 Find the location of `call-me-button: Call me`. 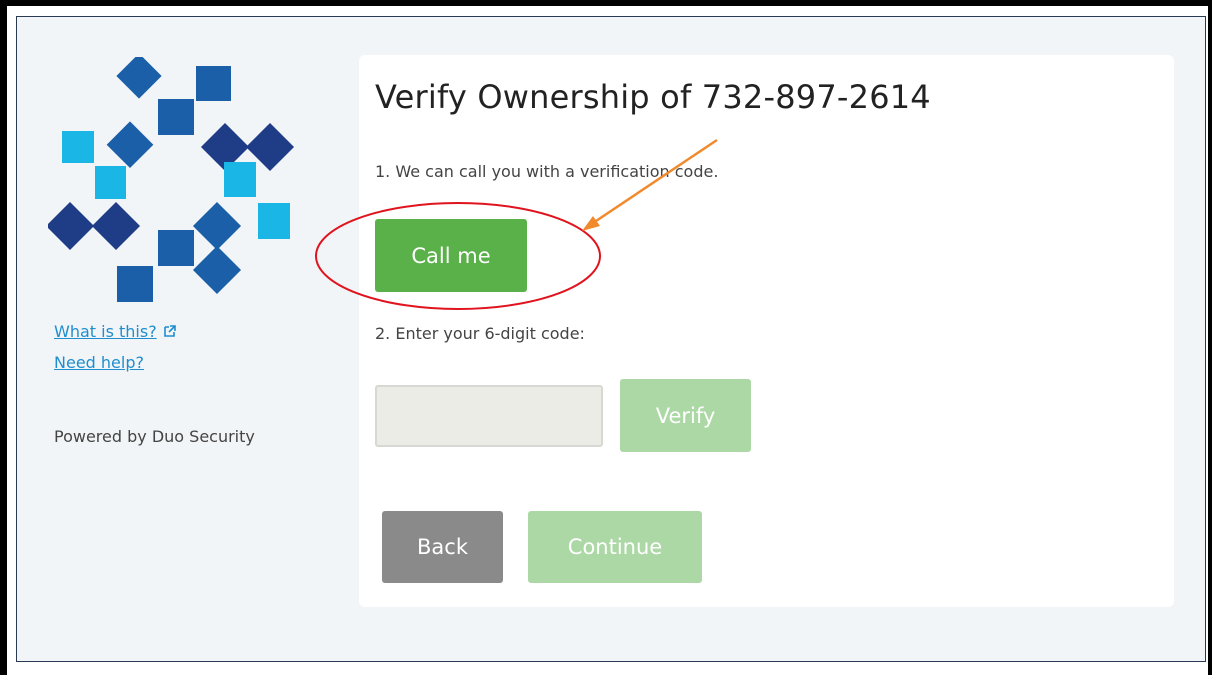

call-me-button: Call me is located at coordinates (451, 255).